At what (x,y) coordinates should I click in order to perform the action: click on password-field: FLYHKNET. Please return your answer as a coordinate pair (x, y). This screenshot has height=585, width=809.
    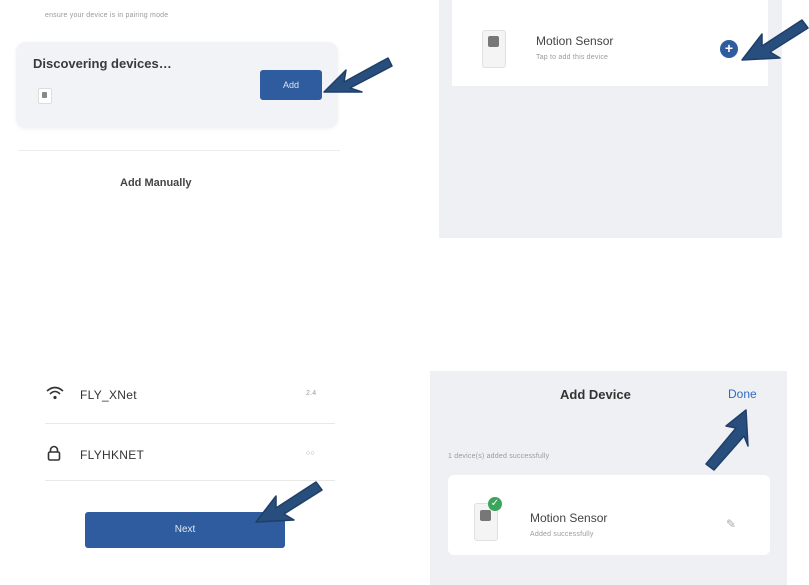
    Looking at the image, I should click on (112, 455).